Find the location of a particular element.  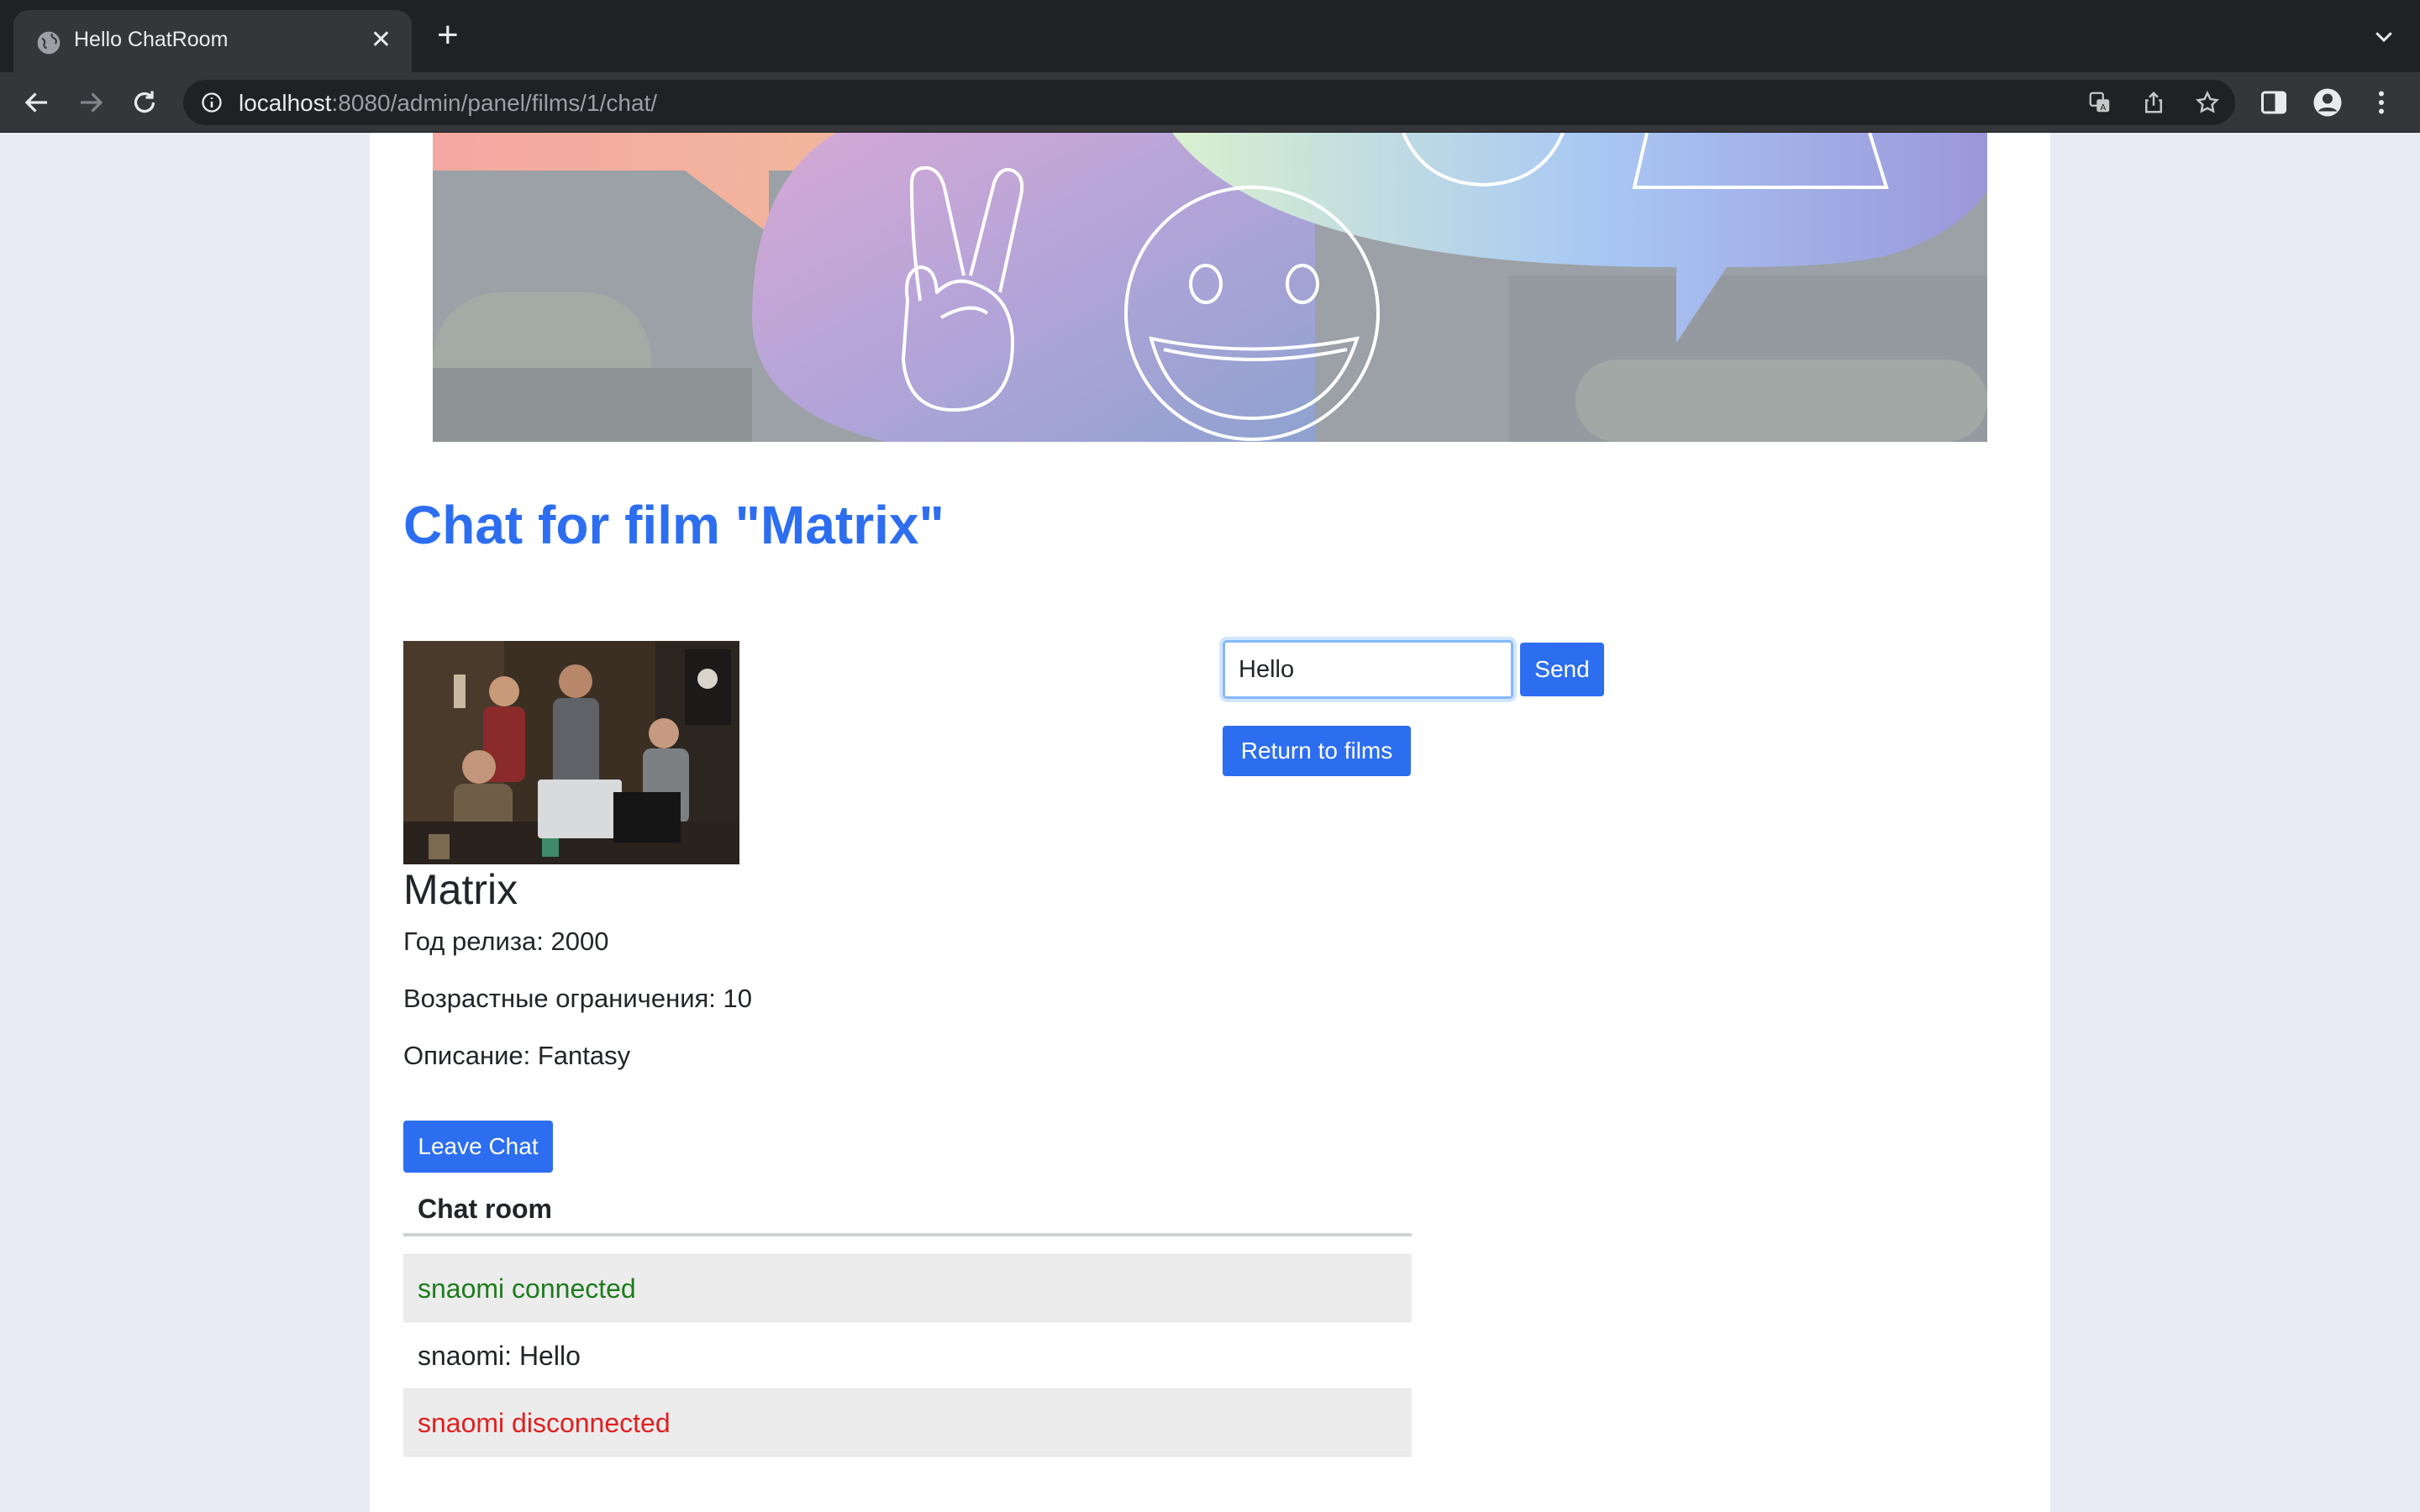

chat-message-text: snaomi: Hello is located at coordinates (499, 1356).